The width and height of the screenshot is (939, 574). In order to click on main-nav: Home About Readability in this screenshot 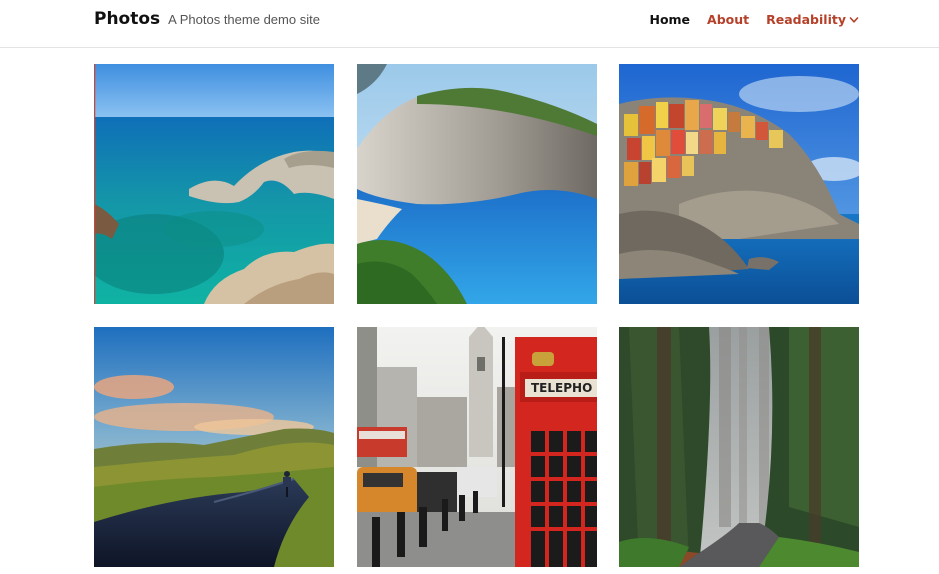, I will do `click(745, 19)`.